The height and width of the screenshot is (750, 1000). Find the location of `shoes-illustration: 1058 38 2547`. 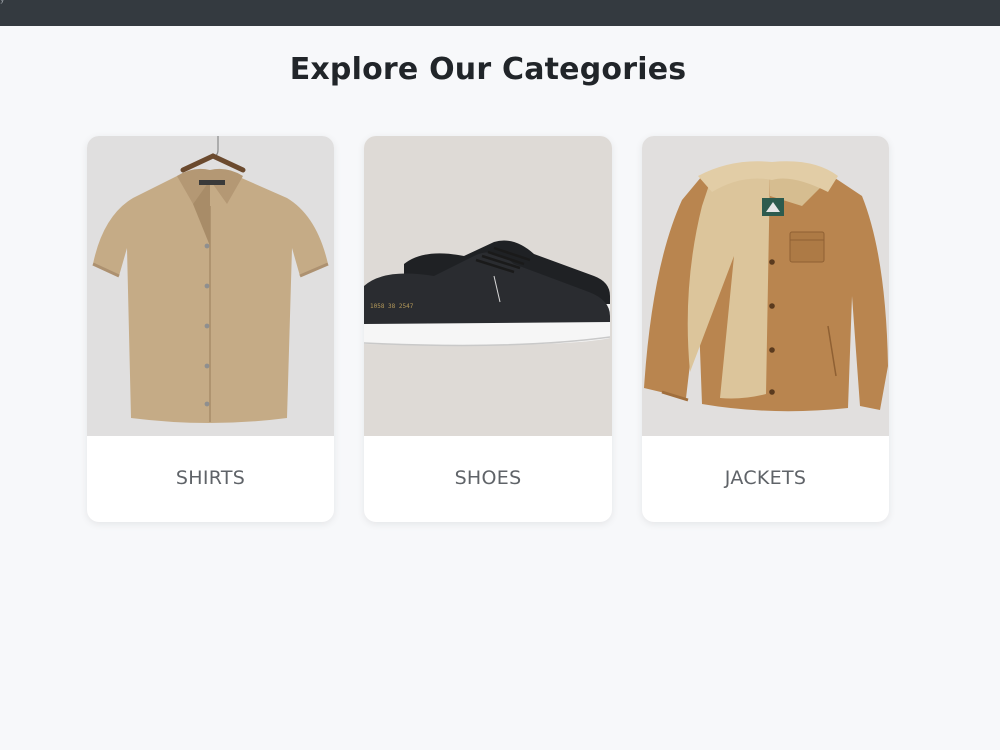

shoes-illustration: 1058 38 2547 is located at coordinates (488, 286).